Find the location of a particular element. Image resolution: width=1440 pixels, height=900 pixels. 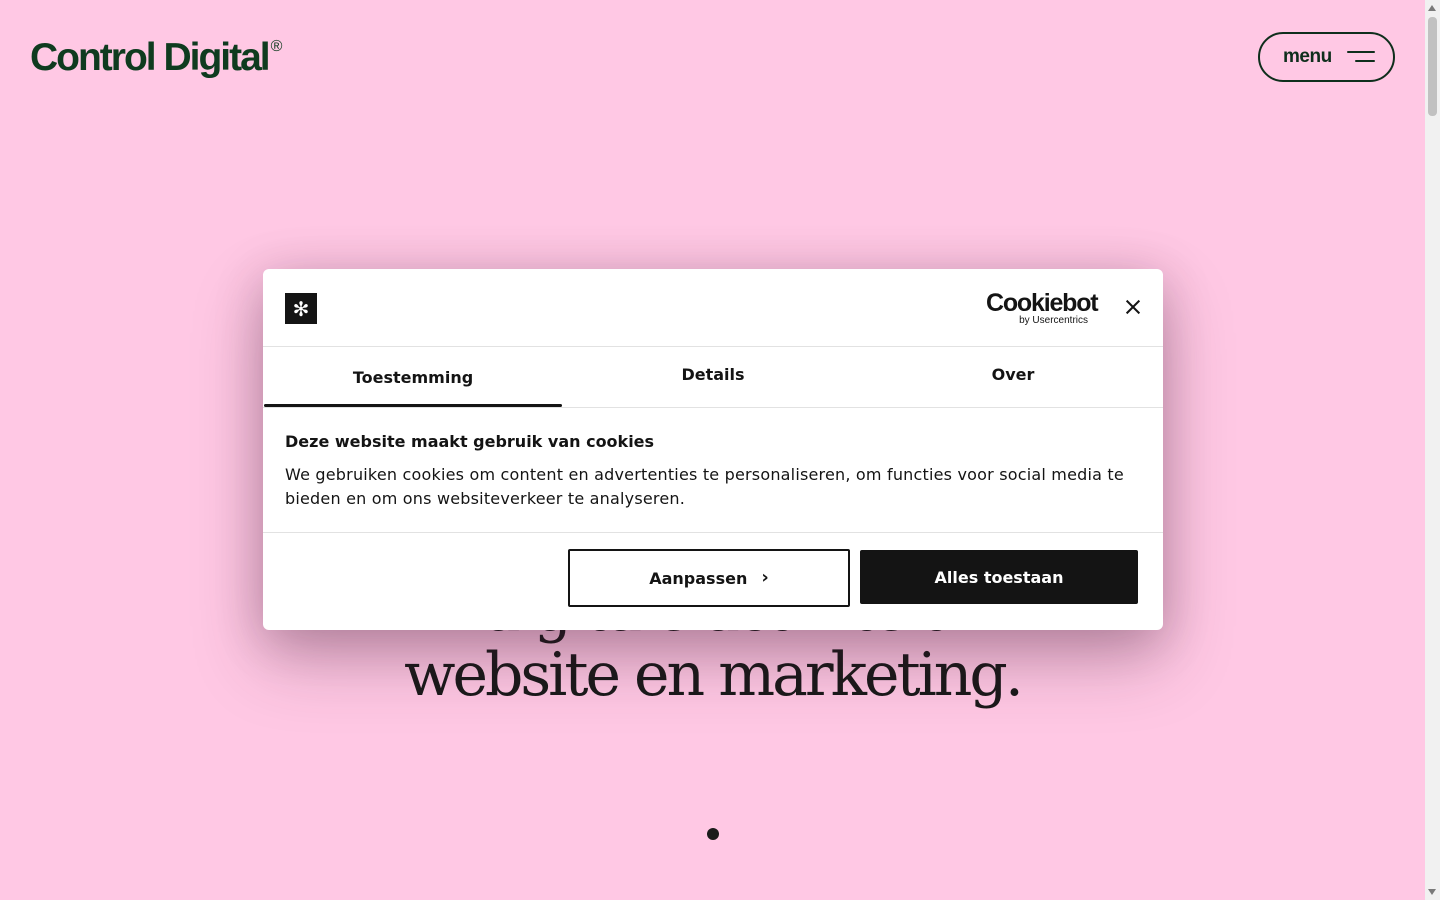

tab-label: Toestemming is located at coordinates (413, 377).